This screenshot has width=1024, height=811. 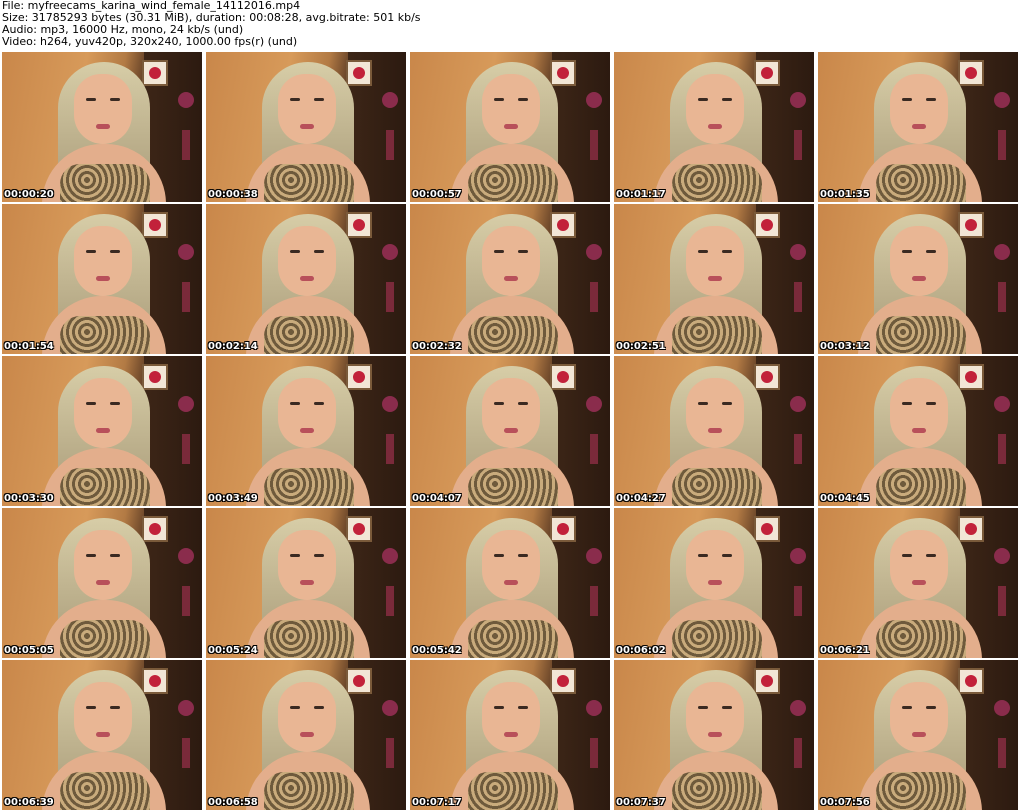 I want to click on video-frame-thumbnail: 00:01:54, so click(x=102, y=279).